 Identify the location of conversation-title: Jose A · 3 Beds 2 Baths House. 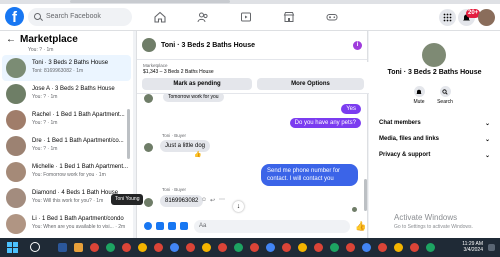
(73, 89).